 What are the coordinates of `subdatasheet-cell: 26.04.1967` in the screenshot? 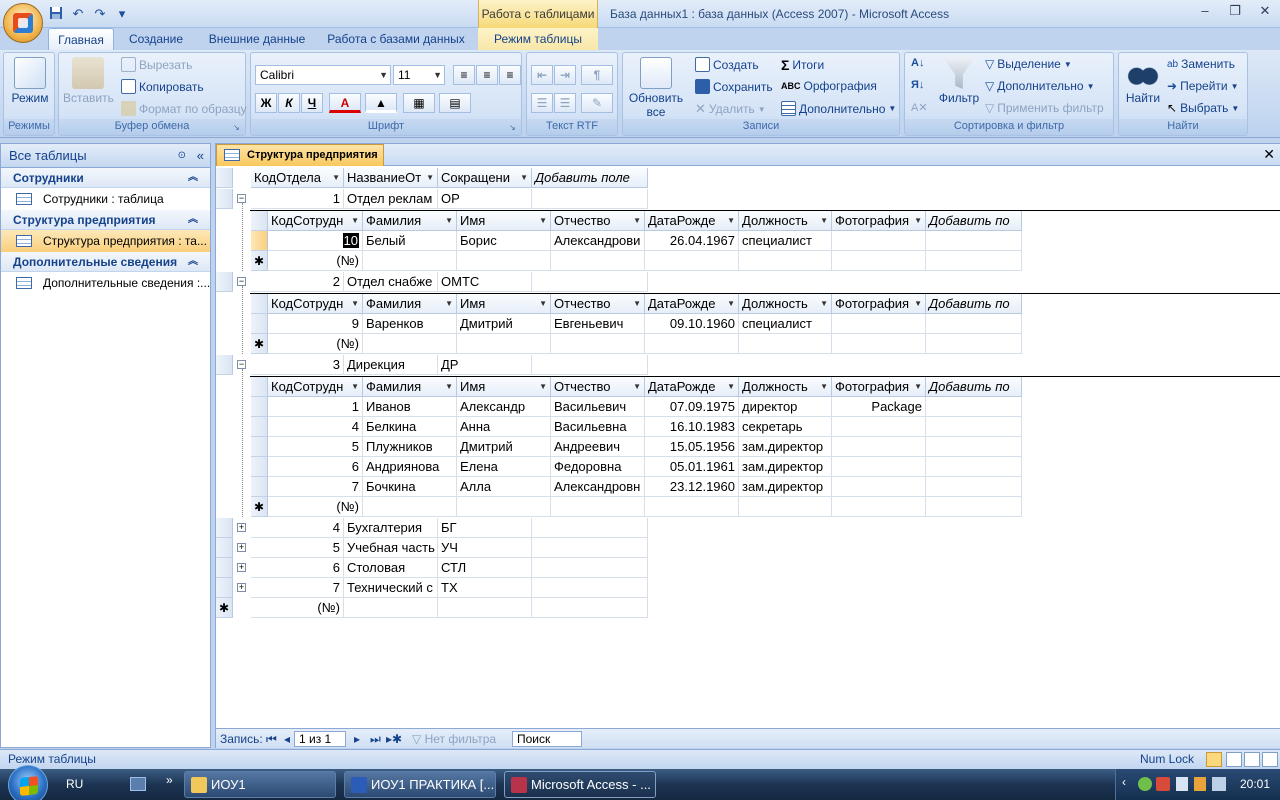 It's located at (692, 241).